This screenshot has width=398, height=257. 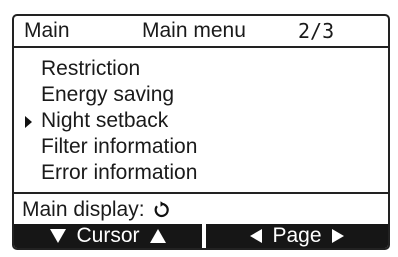 I want to click on header-main-label: Main, so click(x=47, y=30).